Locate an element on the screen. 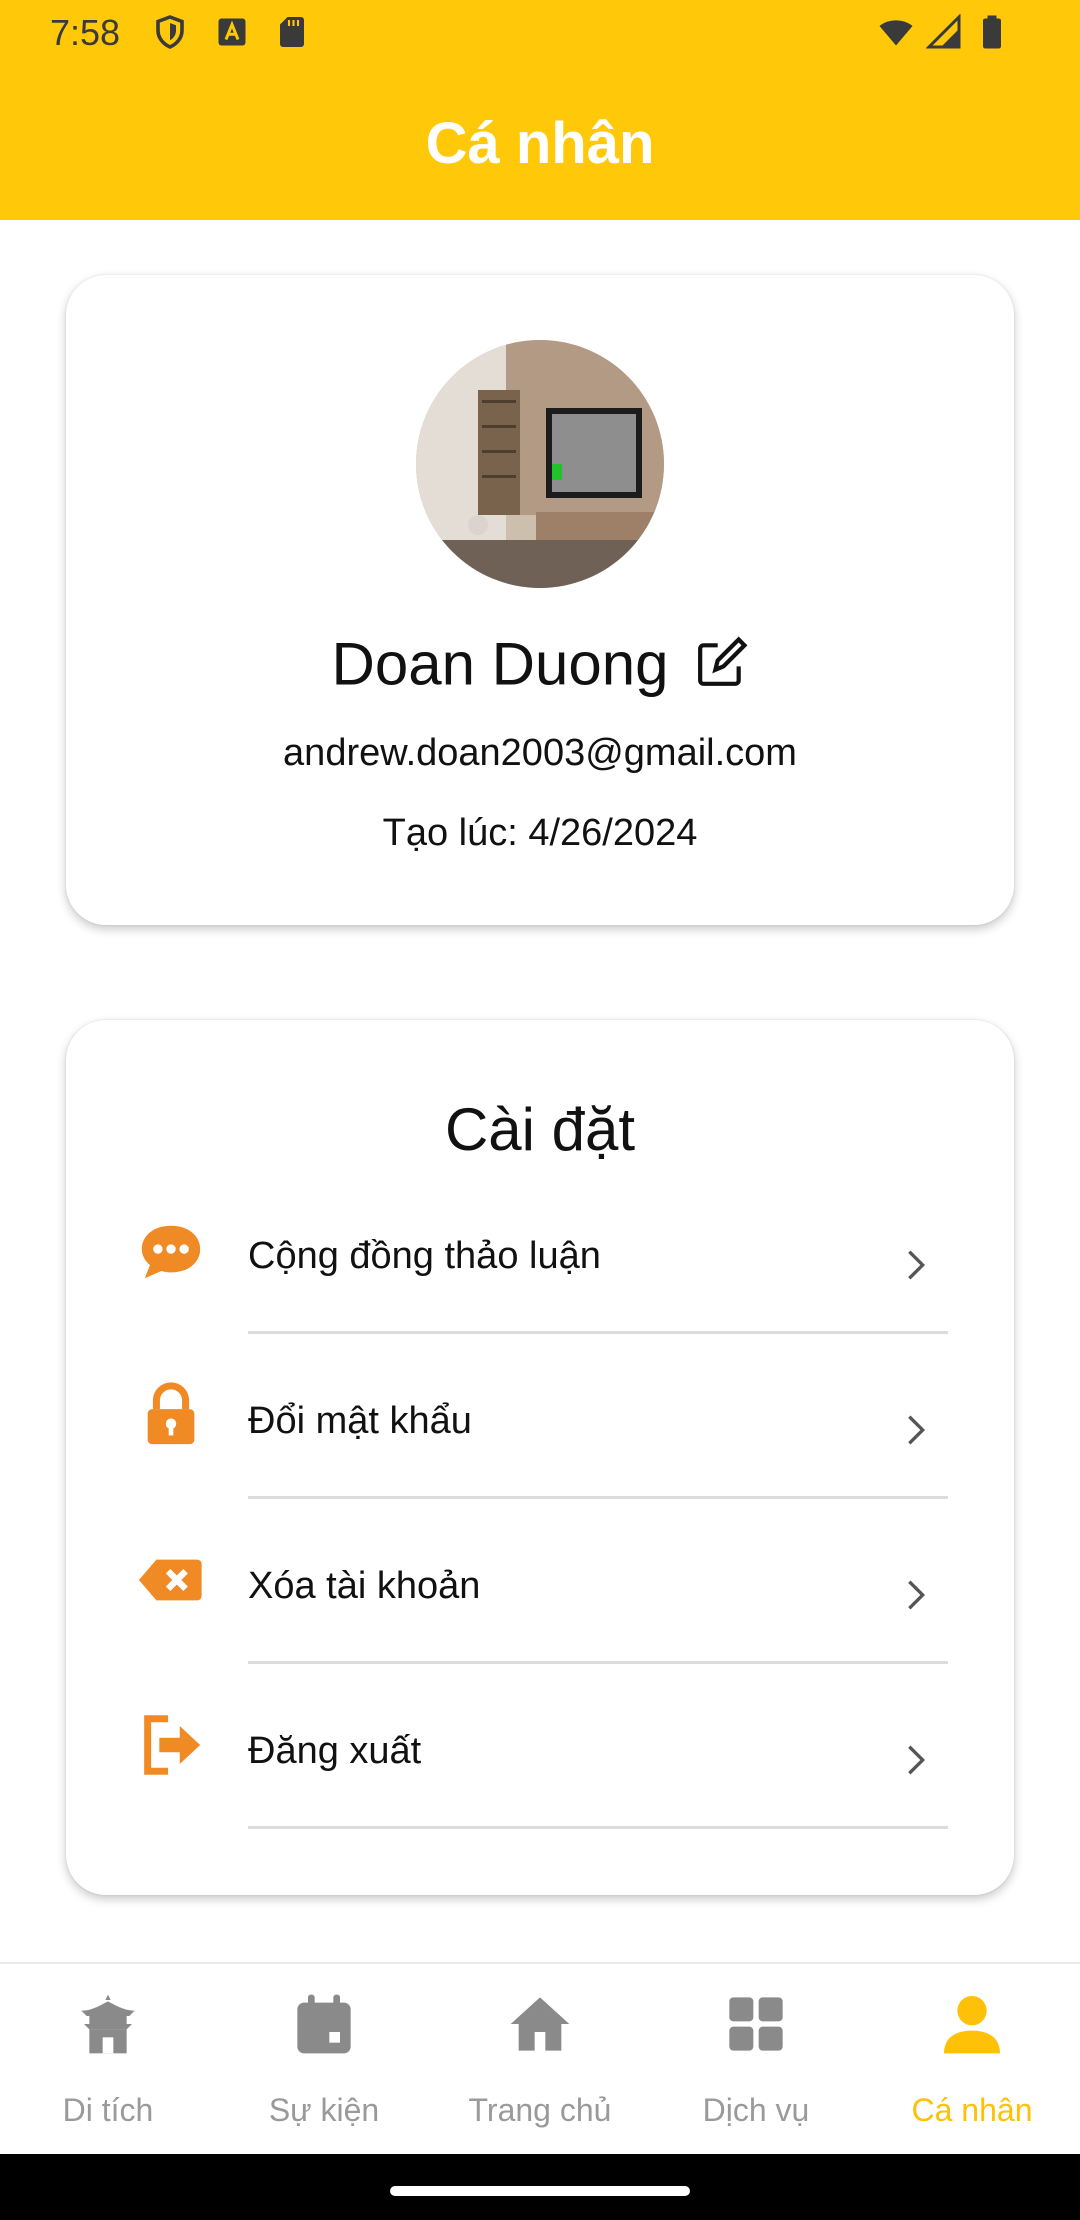  profile-name-row: Doan Duong is located at coordinates (540, 662).